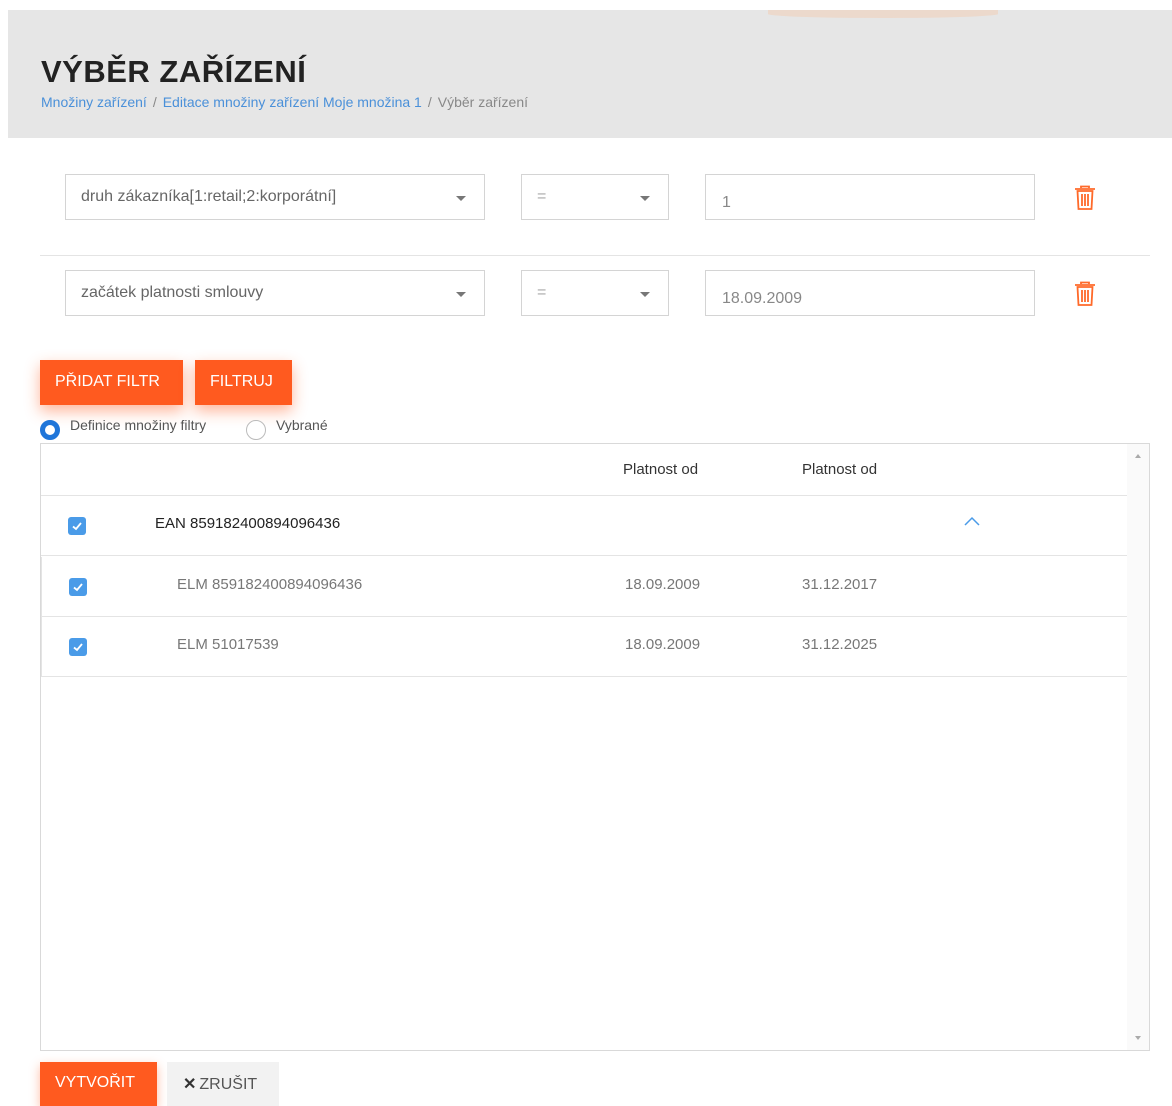 This screenshot has height=1106, width=1172. I want to click on filter-field-select: začátek platnosti smlouvy, so click(275, 293).